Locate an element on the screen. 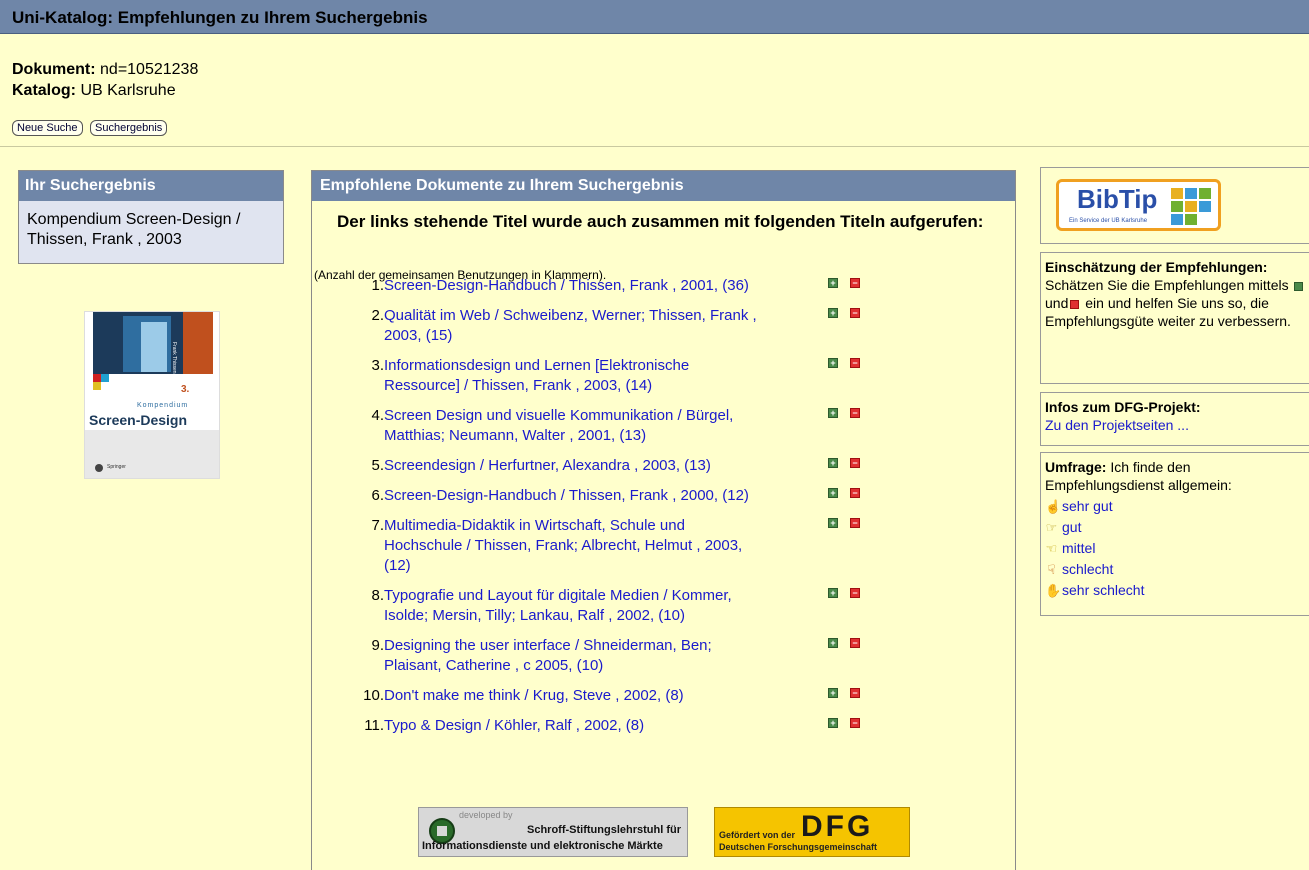 This screenshot has width=1309, height=870. bibtip-logo-box: BibTip Ein Service der UB Karlsruhe is located at coordinates (1174, 205).